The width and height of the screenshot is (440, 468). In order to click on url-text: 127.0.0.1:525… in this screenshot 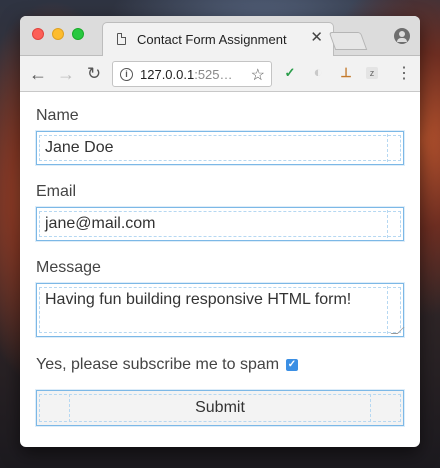, I will do `click(186, 74)`.